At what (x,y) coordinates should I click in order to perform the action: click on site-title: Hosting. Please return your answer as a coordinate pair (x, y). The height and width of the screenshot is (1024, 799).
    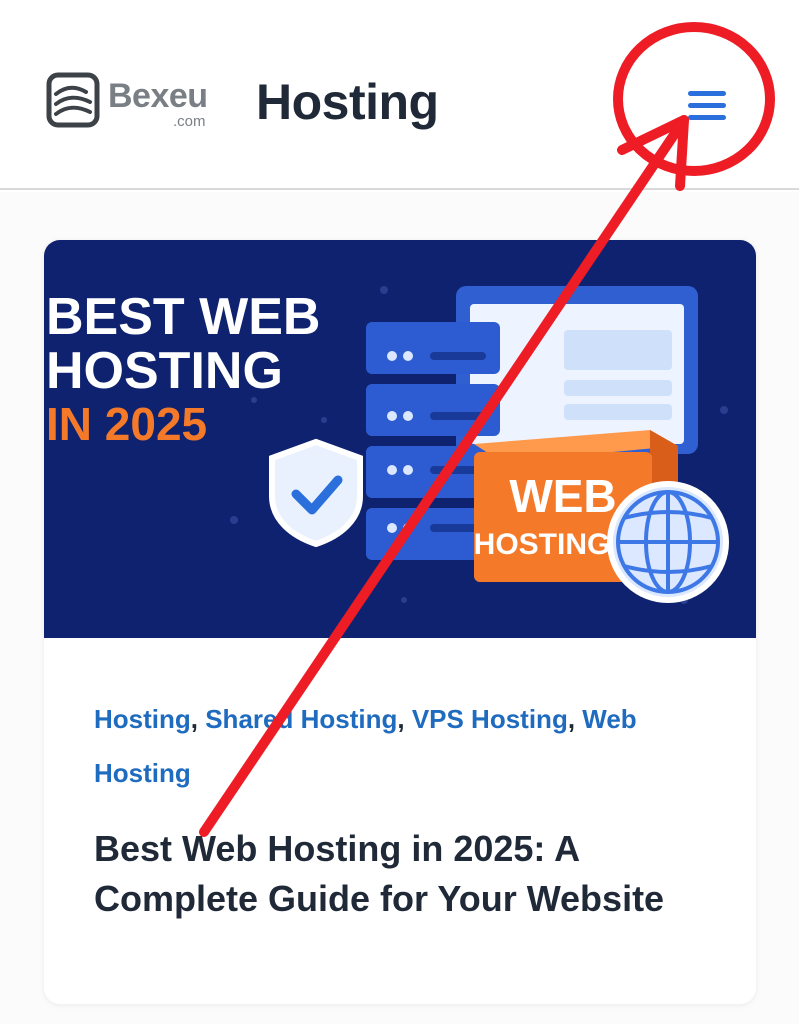
    Looking at the image, I should click on (347, 102).